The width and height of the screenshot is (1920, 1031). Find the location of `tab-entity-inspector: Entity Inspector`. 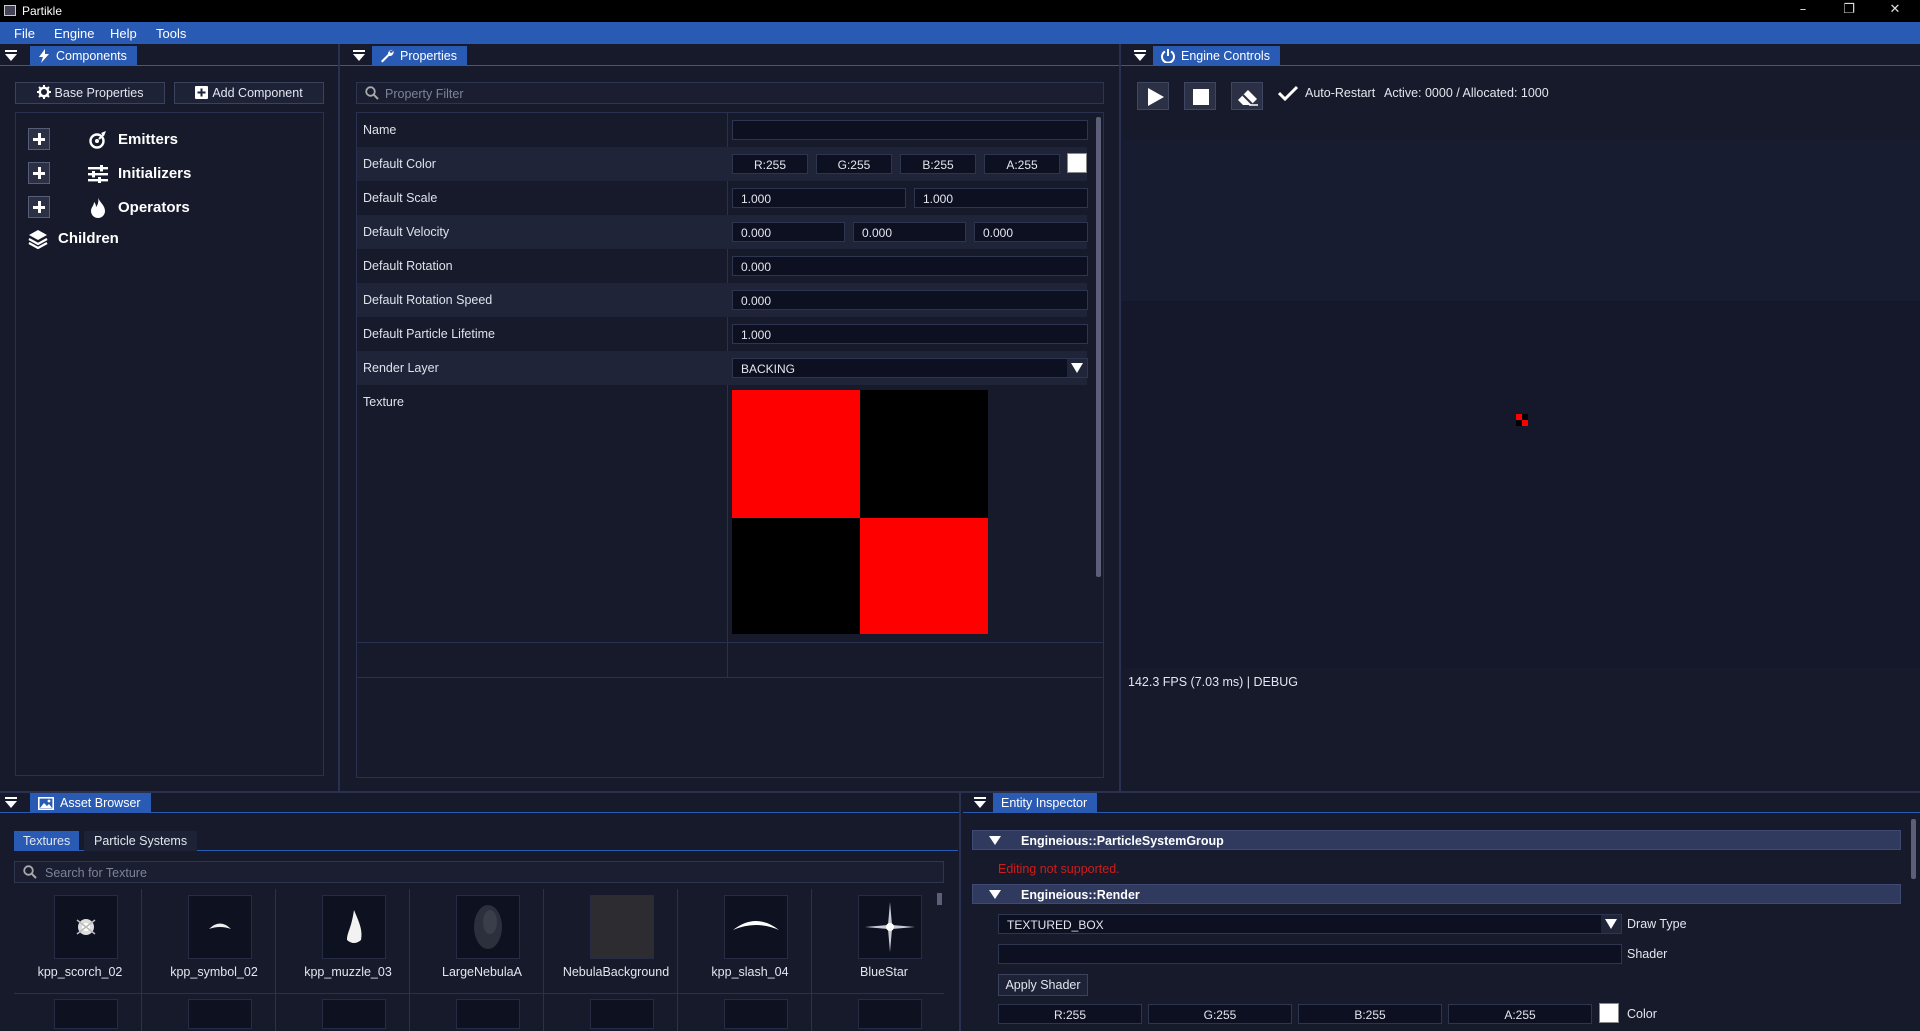

tab-entity-inspector: Entity Inspector is located at coordinates (1045, 803).